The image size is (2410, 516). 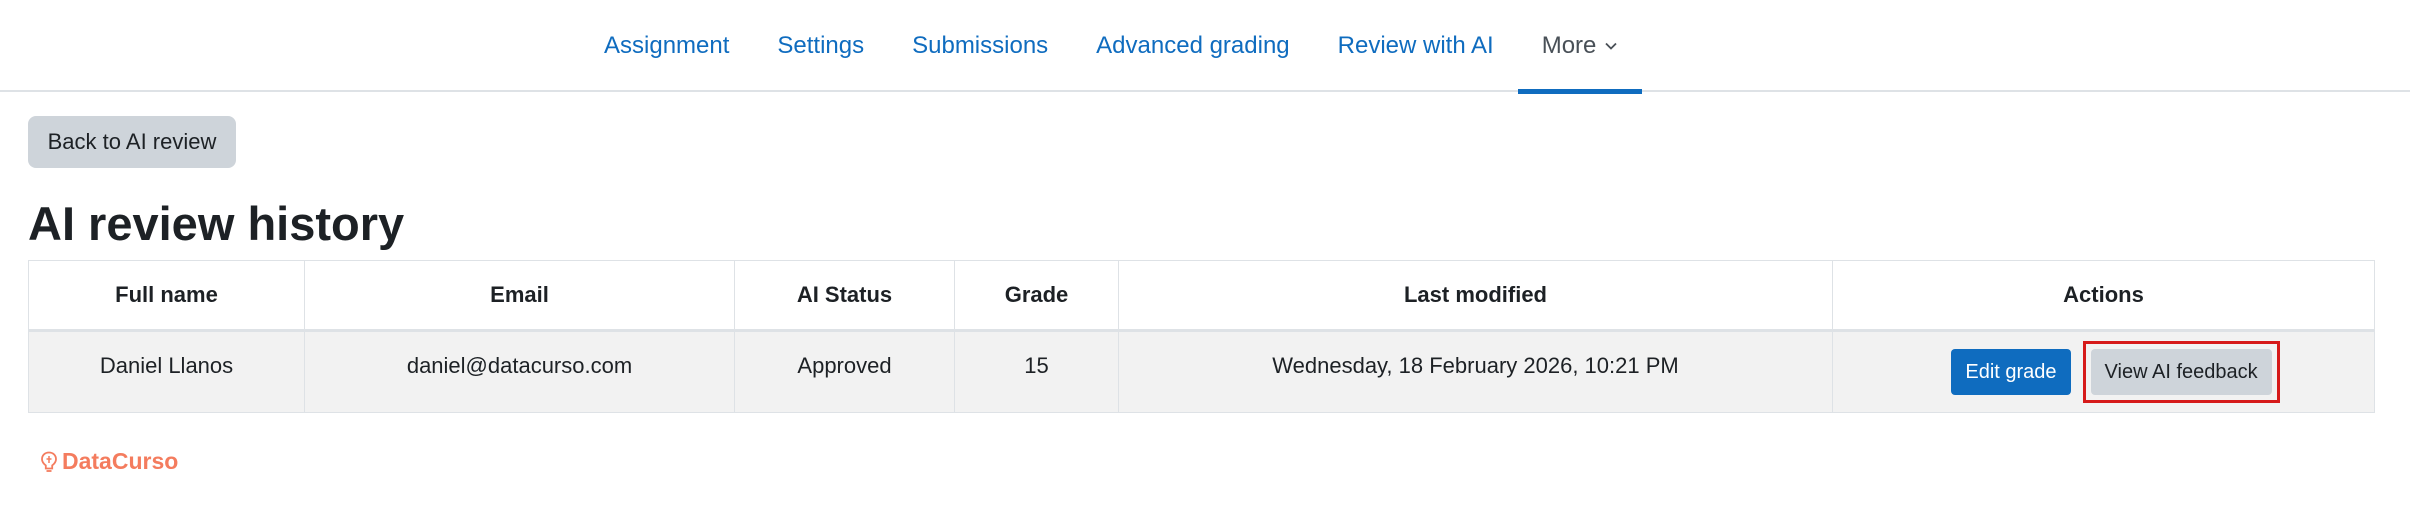 What do you see at coordinates (519, 371) in the screenshot?
I see `cell-email: daniel@datacurso.com` at bounding box center [519, 371].